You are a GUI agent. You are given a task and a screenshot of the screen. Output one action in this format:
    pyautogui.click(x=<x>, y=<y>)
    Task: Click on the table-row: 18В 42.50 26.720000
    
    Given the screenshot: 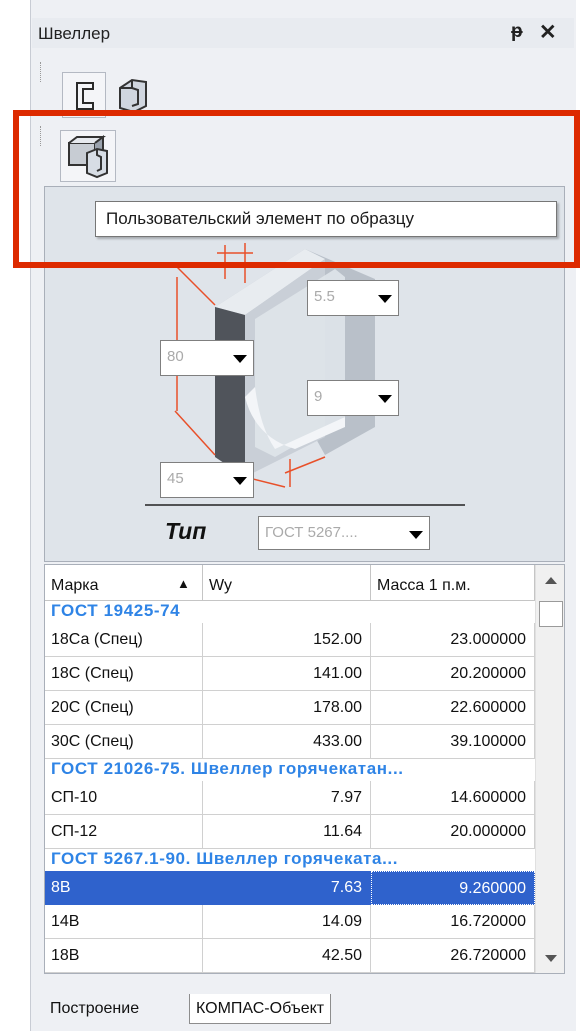 What is the action you would take?
    pyautogui.click(x=290, y=956)
    